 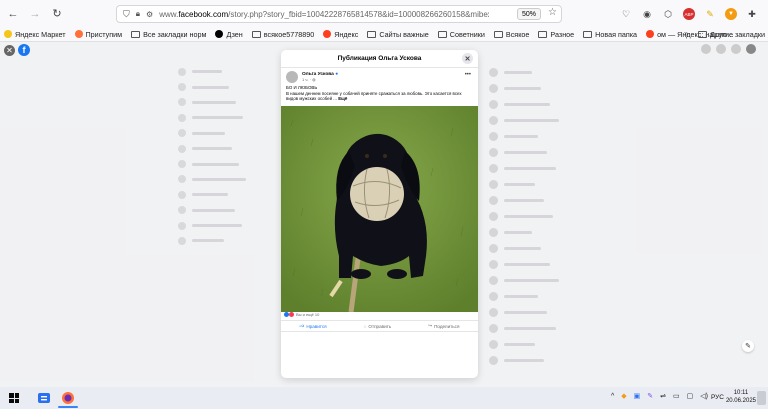 I want to click on contact-avatar, so click(x=493, y=136).